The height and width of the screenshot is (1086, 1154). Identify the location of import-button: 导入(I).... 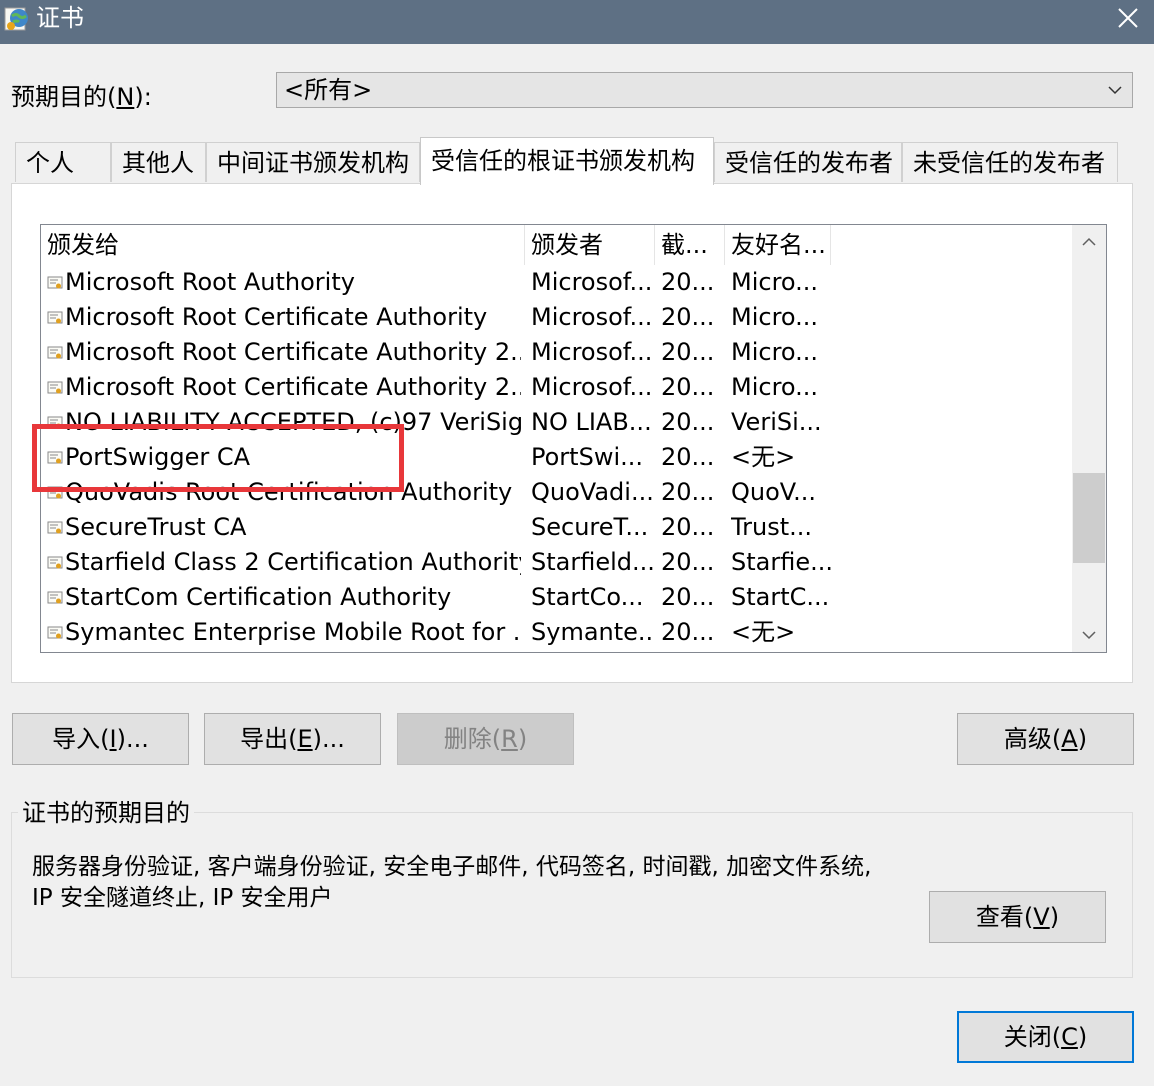
(100, 739).